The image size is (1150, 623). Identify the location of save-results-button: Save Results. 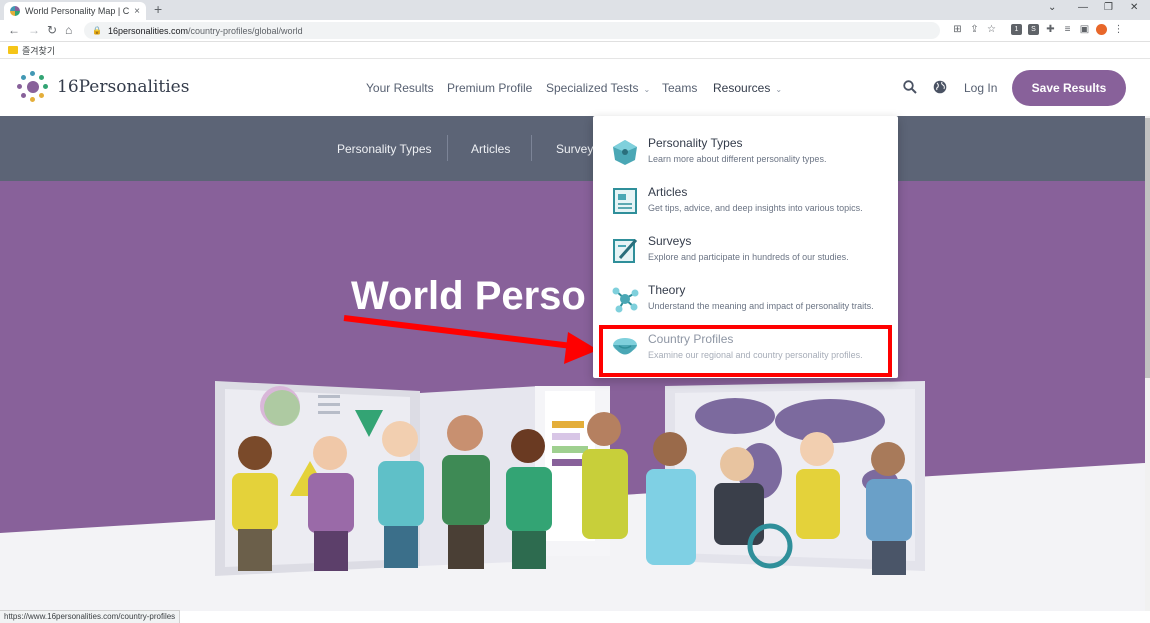
(1069, 88).